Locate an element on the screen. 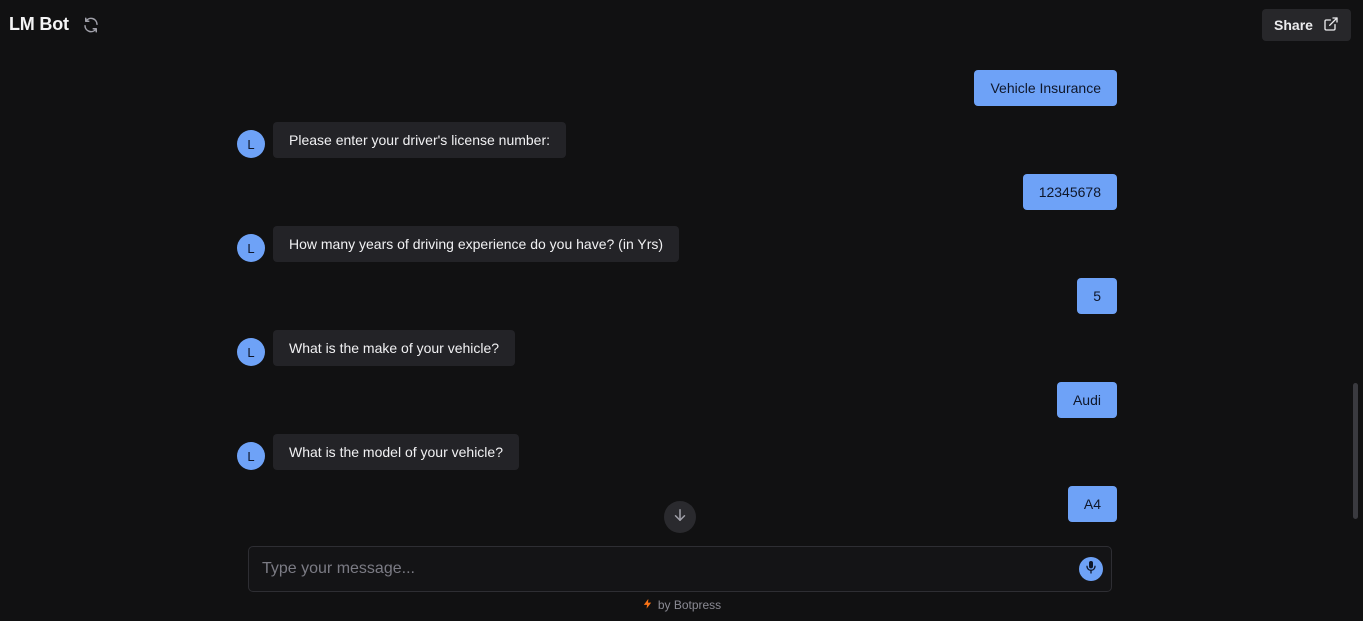 The height and width of the screenshot is (621, 1363). user-message: Vehicle Insurance is located at coordinates (1045, 88).